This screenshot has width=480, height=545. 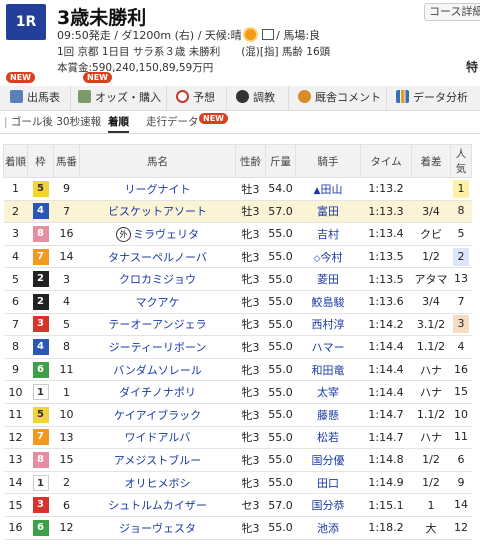 I want to click on table-row: 14 1 2 オリヒメボシ 牝3 55.0 田口 1:14.9 1/2 9, so click(x=237, y=483).